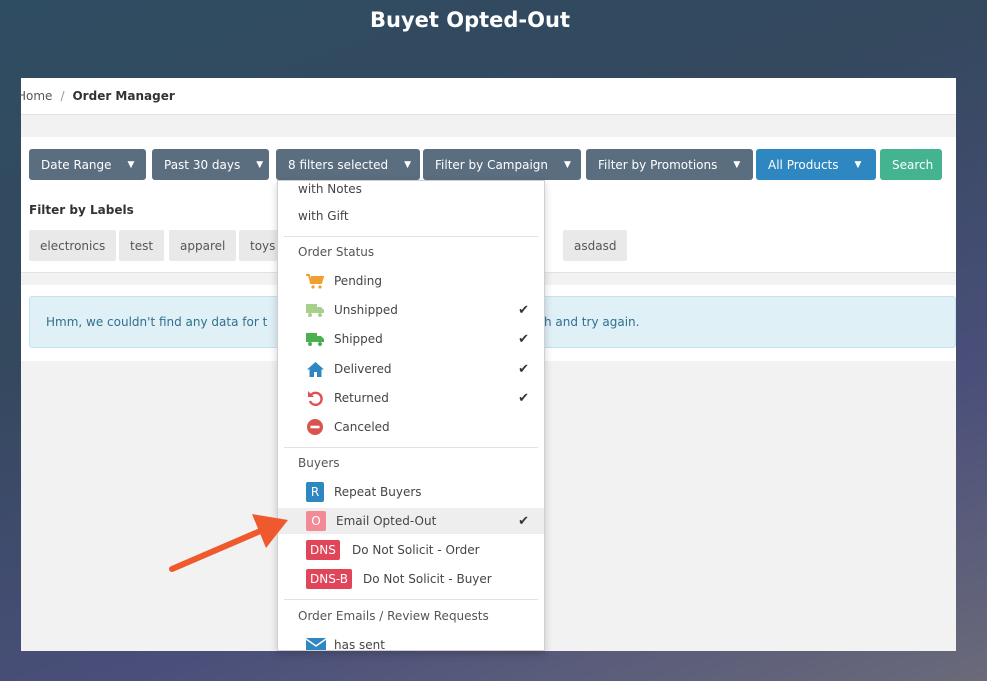 The height and width of the screenshot is (681, 987). I want to click on menu-item-label: Shipped, so click(358, 339).